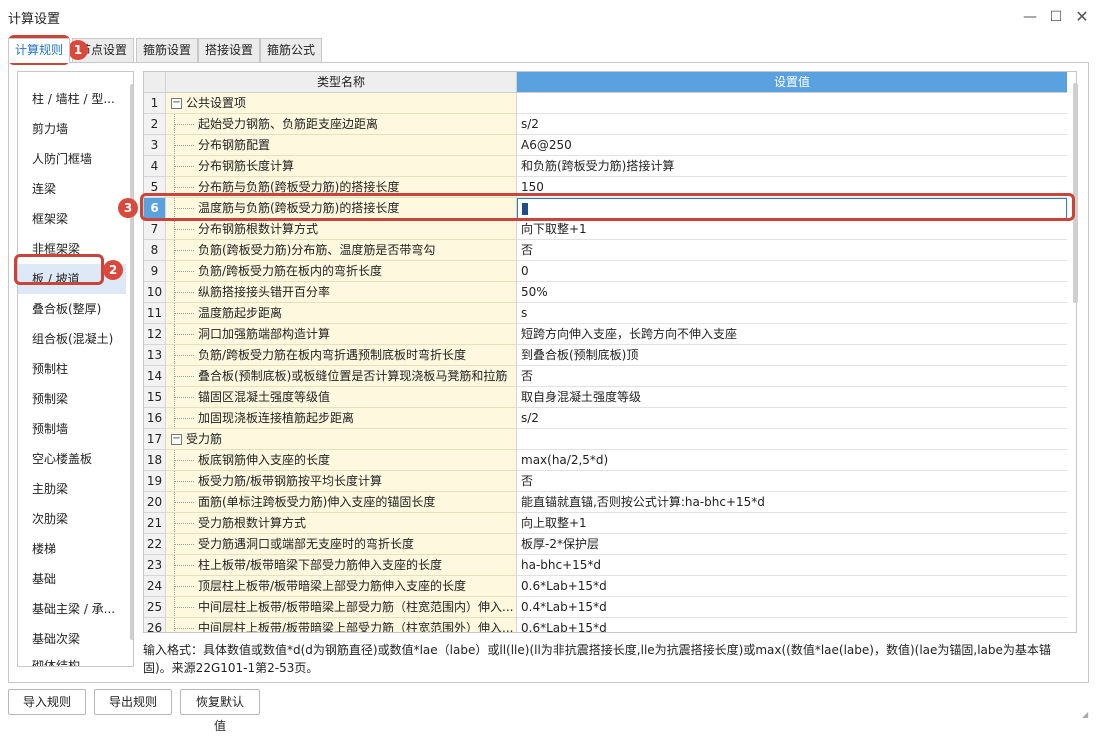 The image size is (1096, 738). Describe the element at coordinates (1082, 17) in the screenshot. I see `close-icon: ✕` at that location.